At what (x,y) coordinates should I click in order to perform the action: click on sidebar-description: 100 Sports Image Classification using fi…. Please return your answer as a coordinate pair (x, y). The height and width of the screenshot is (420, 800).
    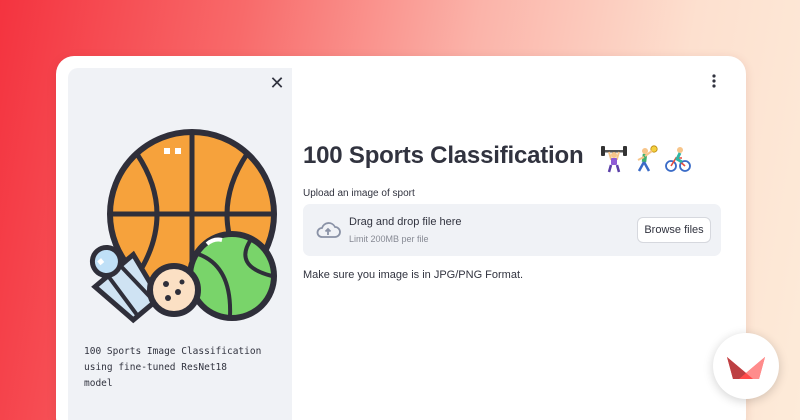
    Looking at the image, I should click on (173, 367).